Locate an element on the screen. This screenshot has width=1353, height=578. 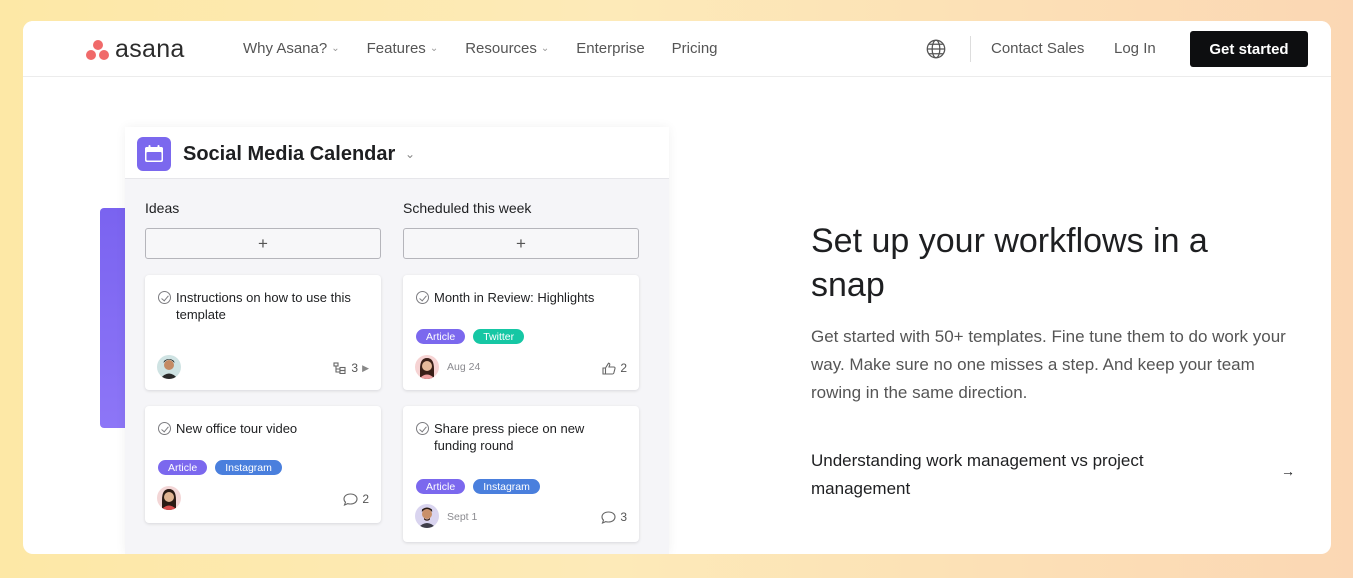
tag-list: Article Twitter is located at coordinates (470, 336).